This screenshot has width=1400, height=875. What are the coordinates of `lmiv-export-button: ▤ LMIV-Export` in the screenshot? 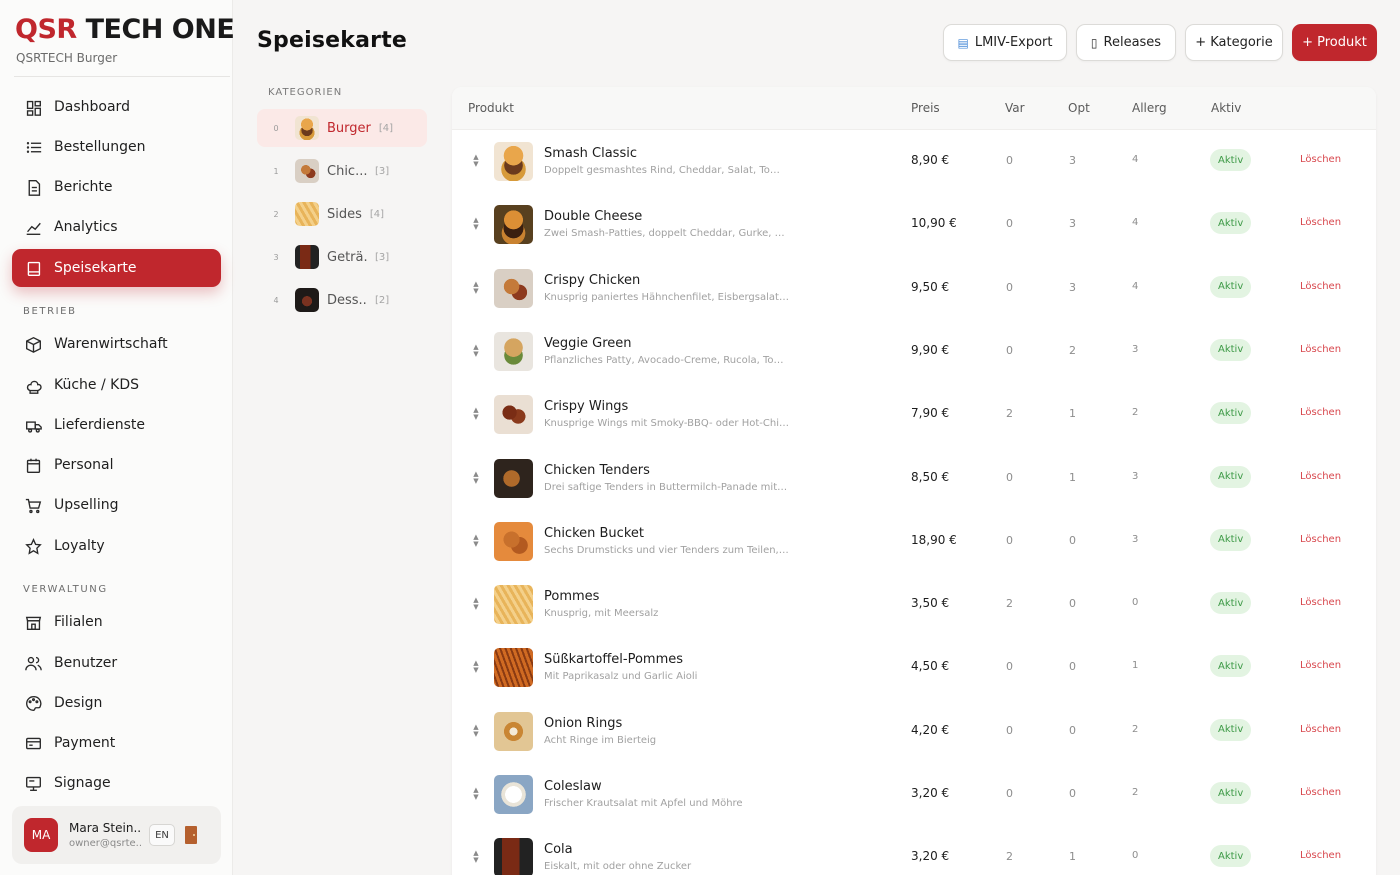 It's located at (1005, 42).